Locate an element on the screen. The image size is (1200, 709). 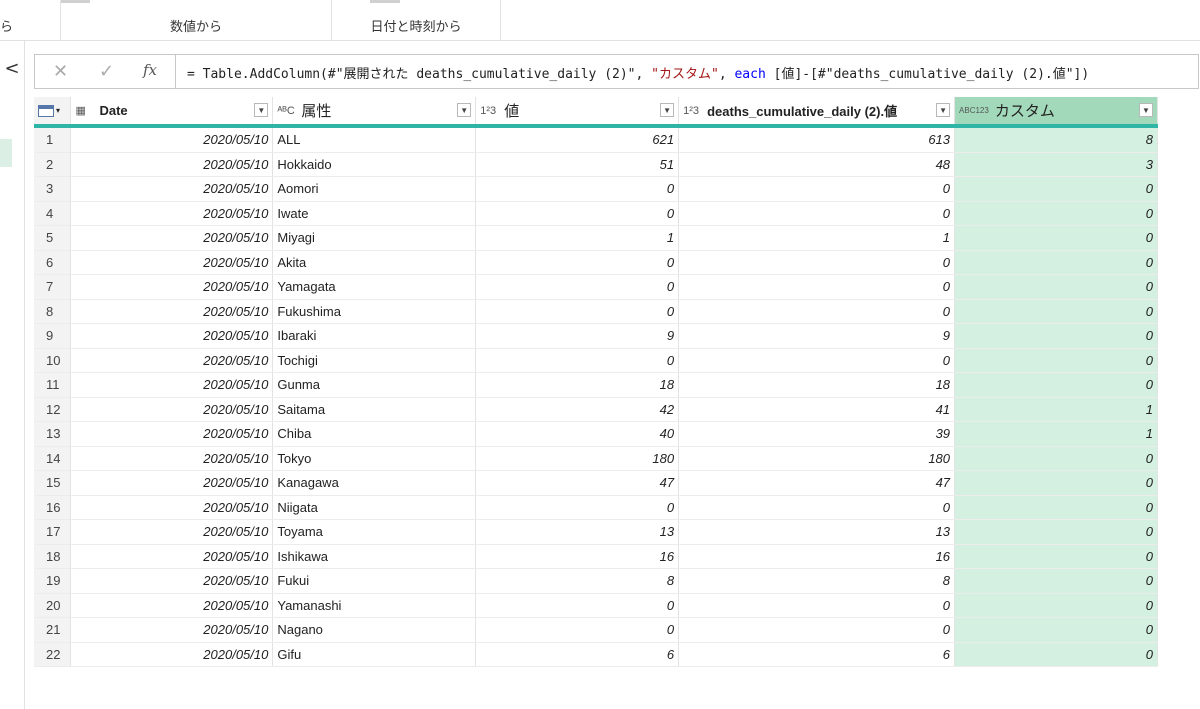
table-row: 2 2020/05/10 Hokkaido 51 48 3 is located at coordinates (596, 164).